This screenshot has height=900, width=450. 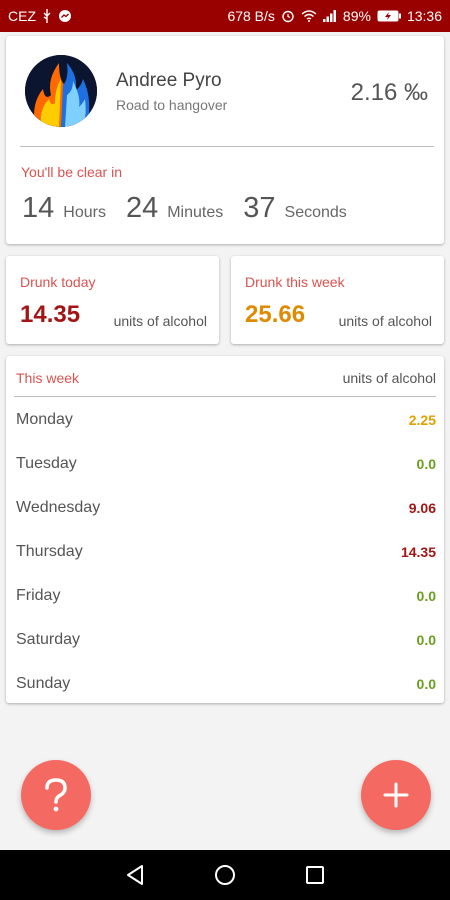 I want to click on navigation-bar, so click(x=225, y=875).